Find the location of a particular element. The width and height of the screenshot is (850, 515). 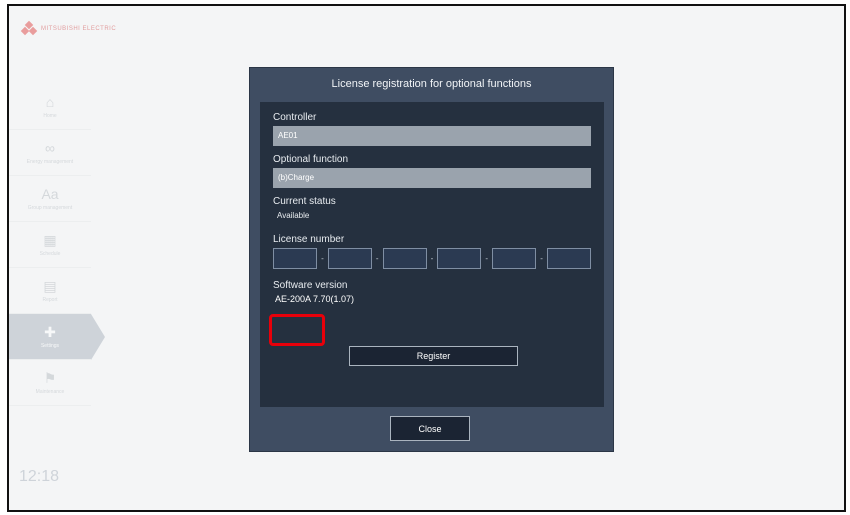

three-diamonds-icon is located at coordinates (29, 28).